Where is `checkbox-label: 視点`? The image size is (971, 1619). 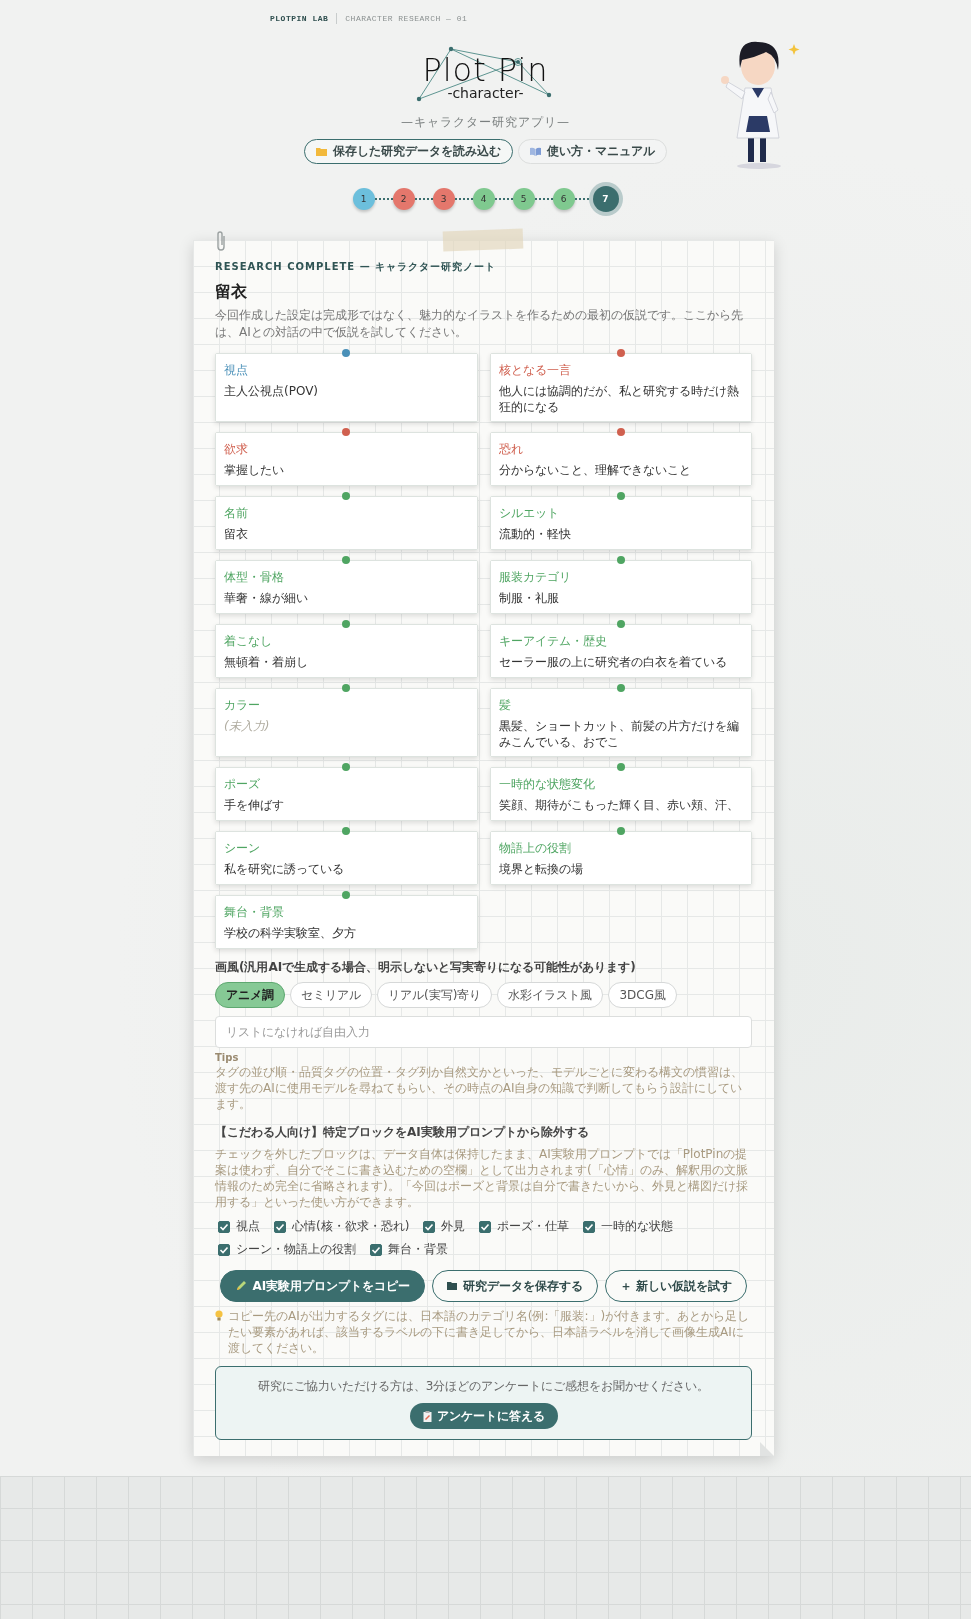 checkbox-label: 視点 is located at coordinates (248, 1226).